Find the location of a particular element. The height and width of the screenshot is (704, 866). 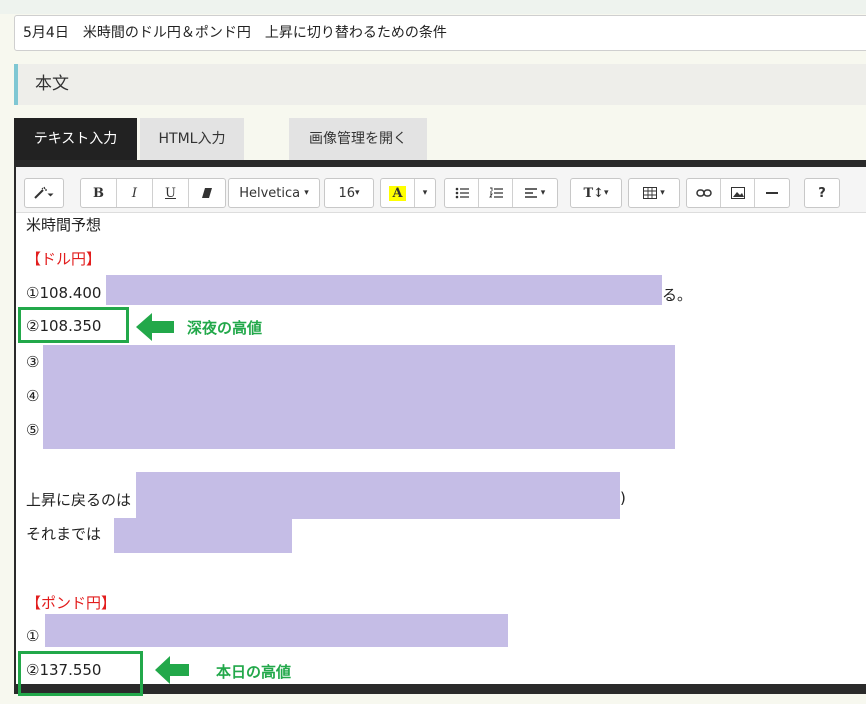

font-size-group: 16 ▾ is located at coordinates (349, 193).